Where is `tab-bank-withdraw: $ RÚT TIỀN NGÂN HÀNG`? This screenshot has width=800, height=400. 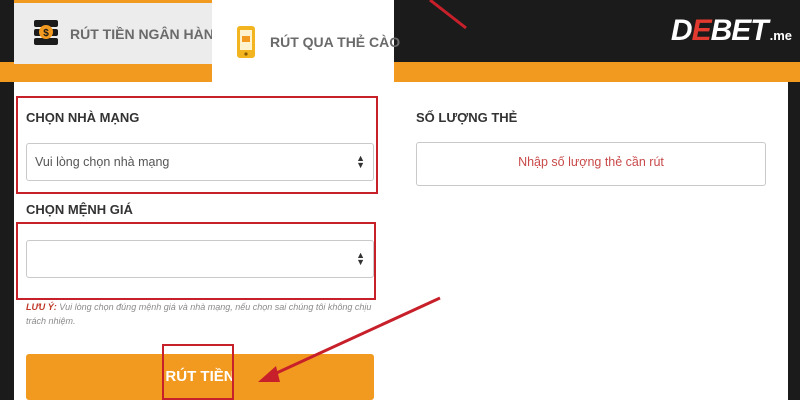 tab-bank-withdraw: $ RÚT TIỀN NGÂN HÀNG is located at coordinates (119, 32).